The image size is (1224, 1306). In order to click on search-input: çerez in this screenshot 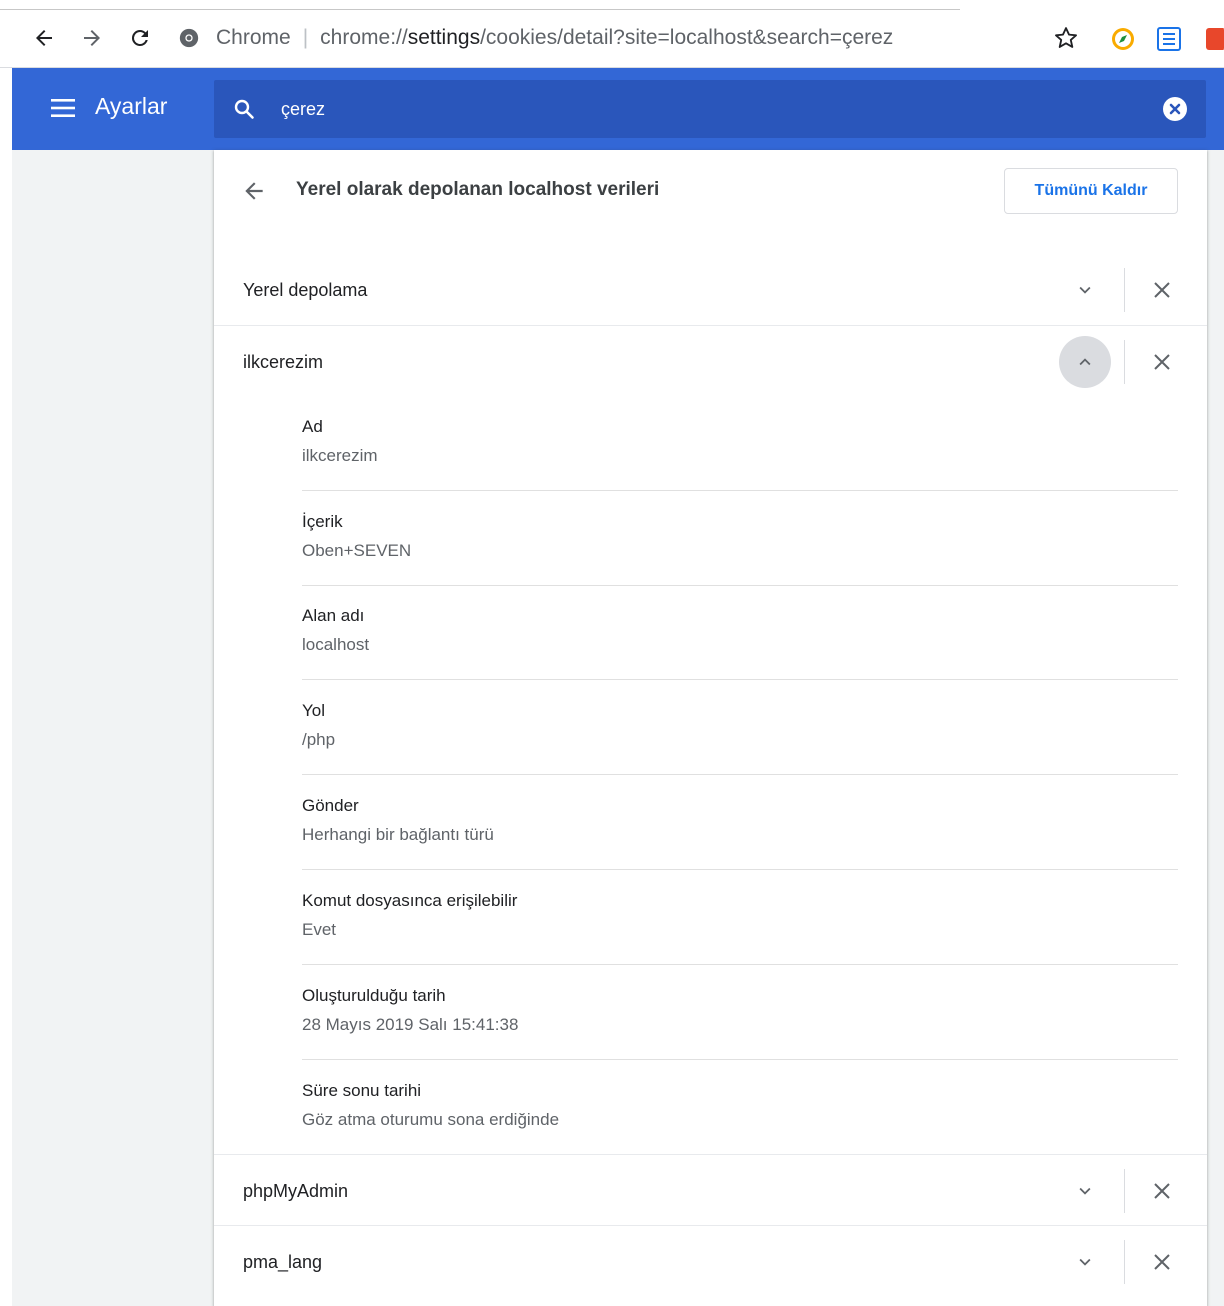, I will do `click(303, 109)`.